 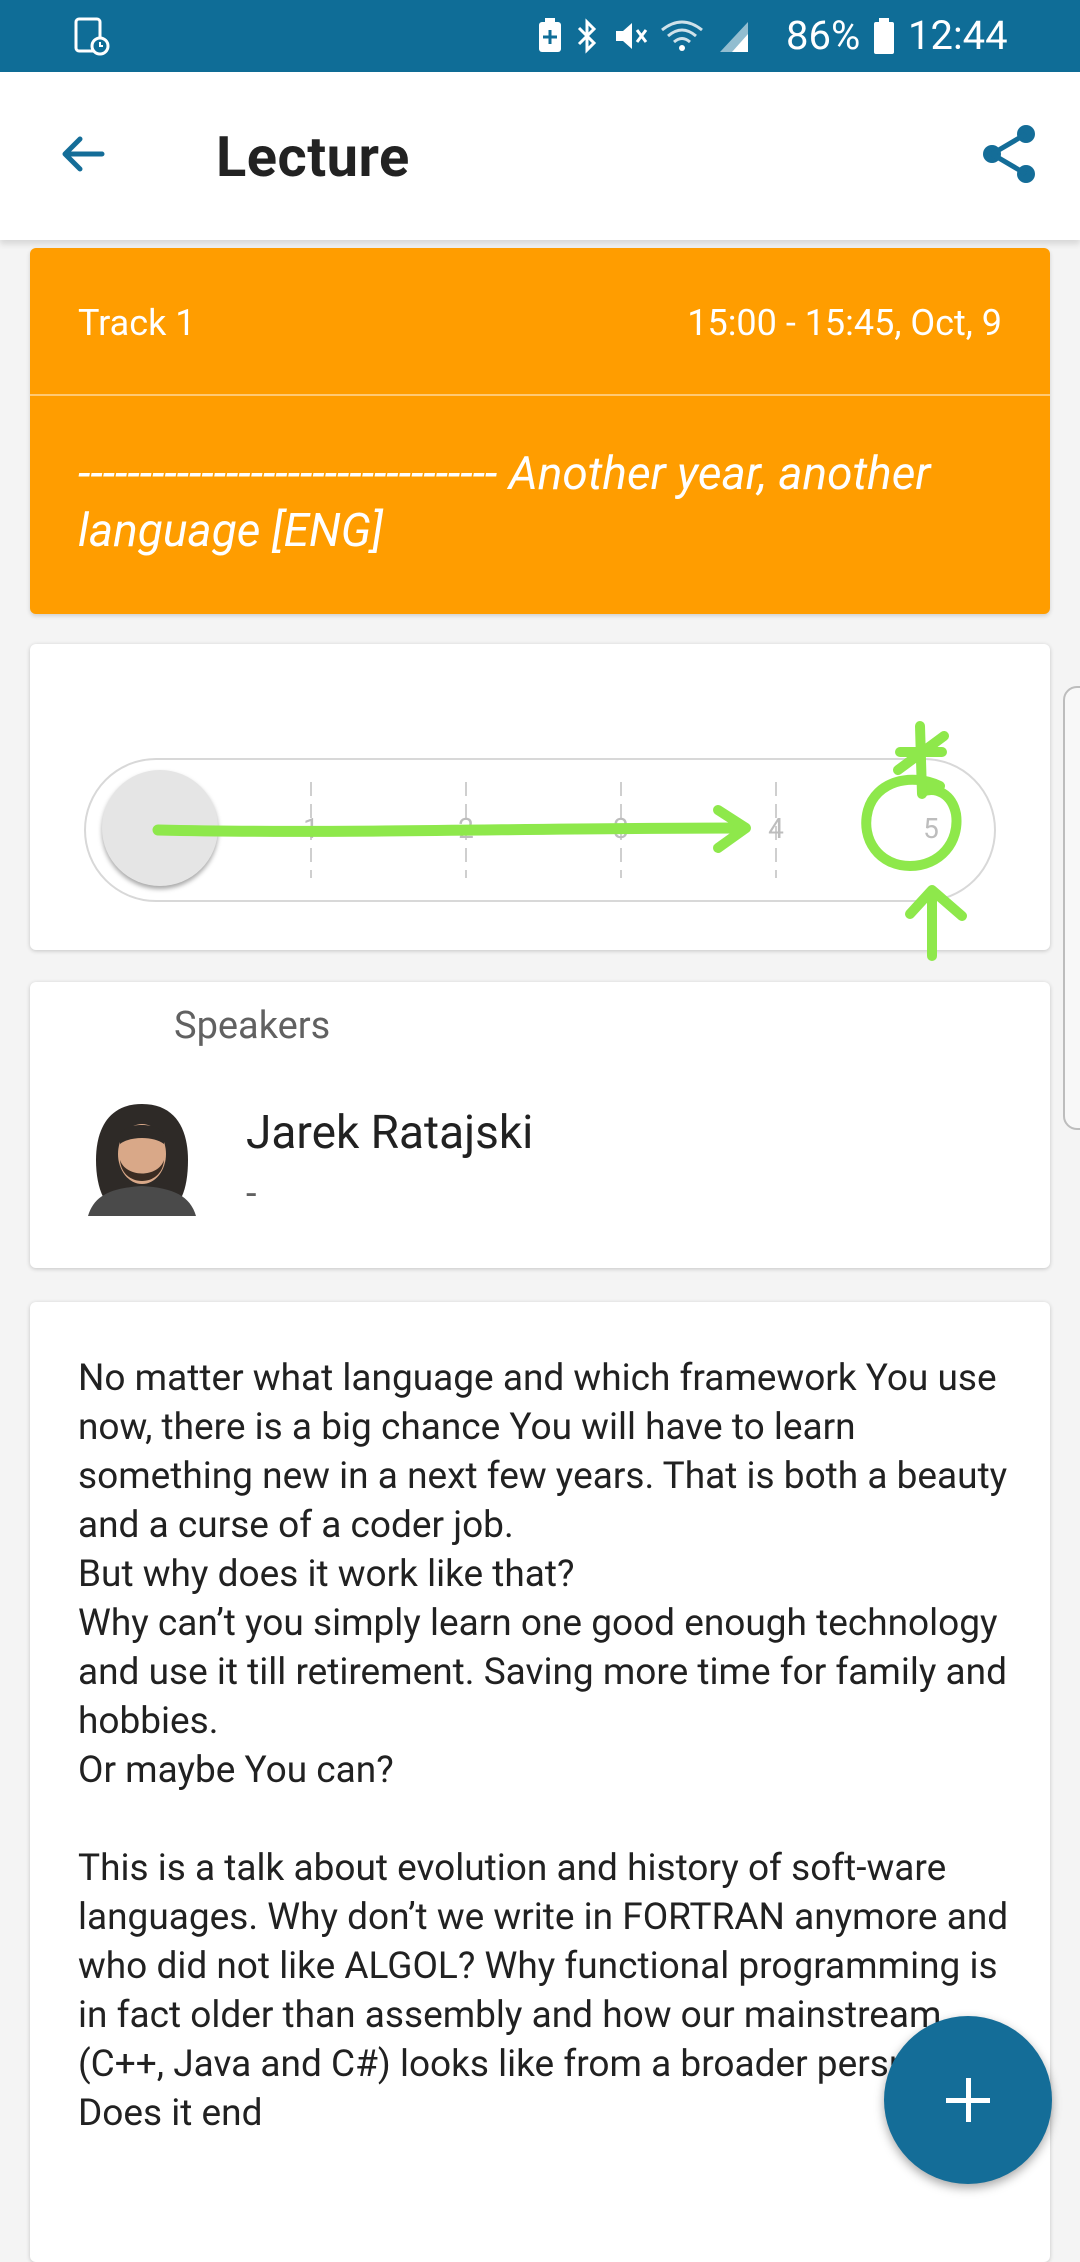 I want to click on battery-percent: 86%, so click(x=823, y=35).